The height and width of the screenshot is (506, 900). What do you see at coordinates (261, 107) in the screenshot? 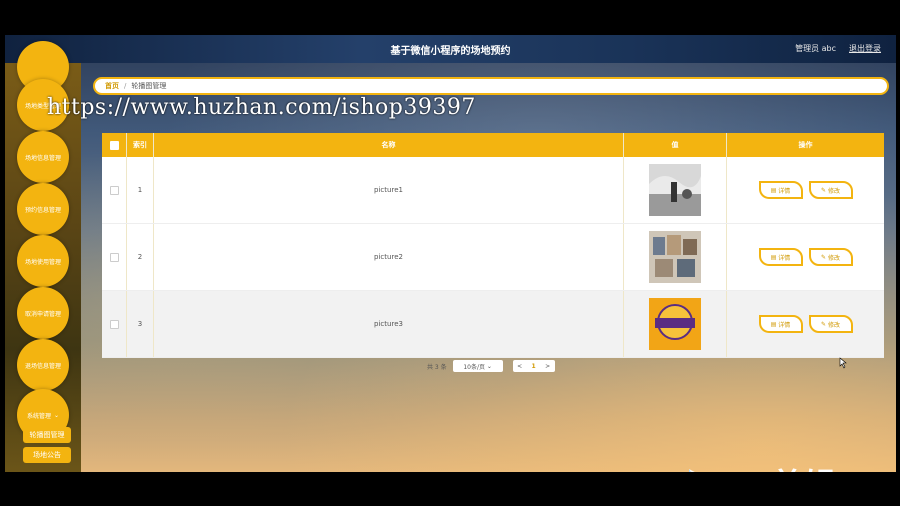
I see `overlay-url-text: https://www.huzhan.com/ishop39397` at bounding box center [261, 107].